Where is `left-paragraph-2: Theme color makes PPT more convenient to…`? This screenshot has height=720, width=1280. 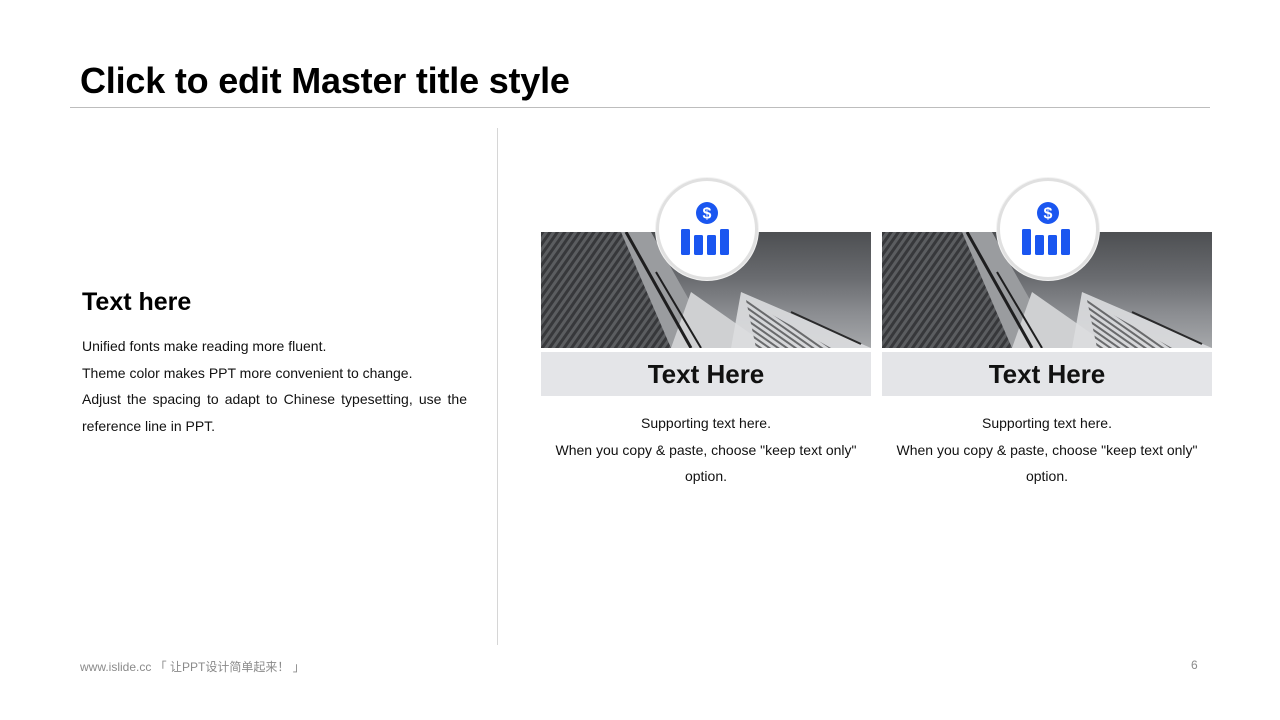
left-paragraph-2: Theme color makes PPT more convenient to… is located at coordinates (274, 373).